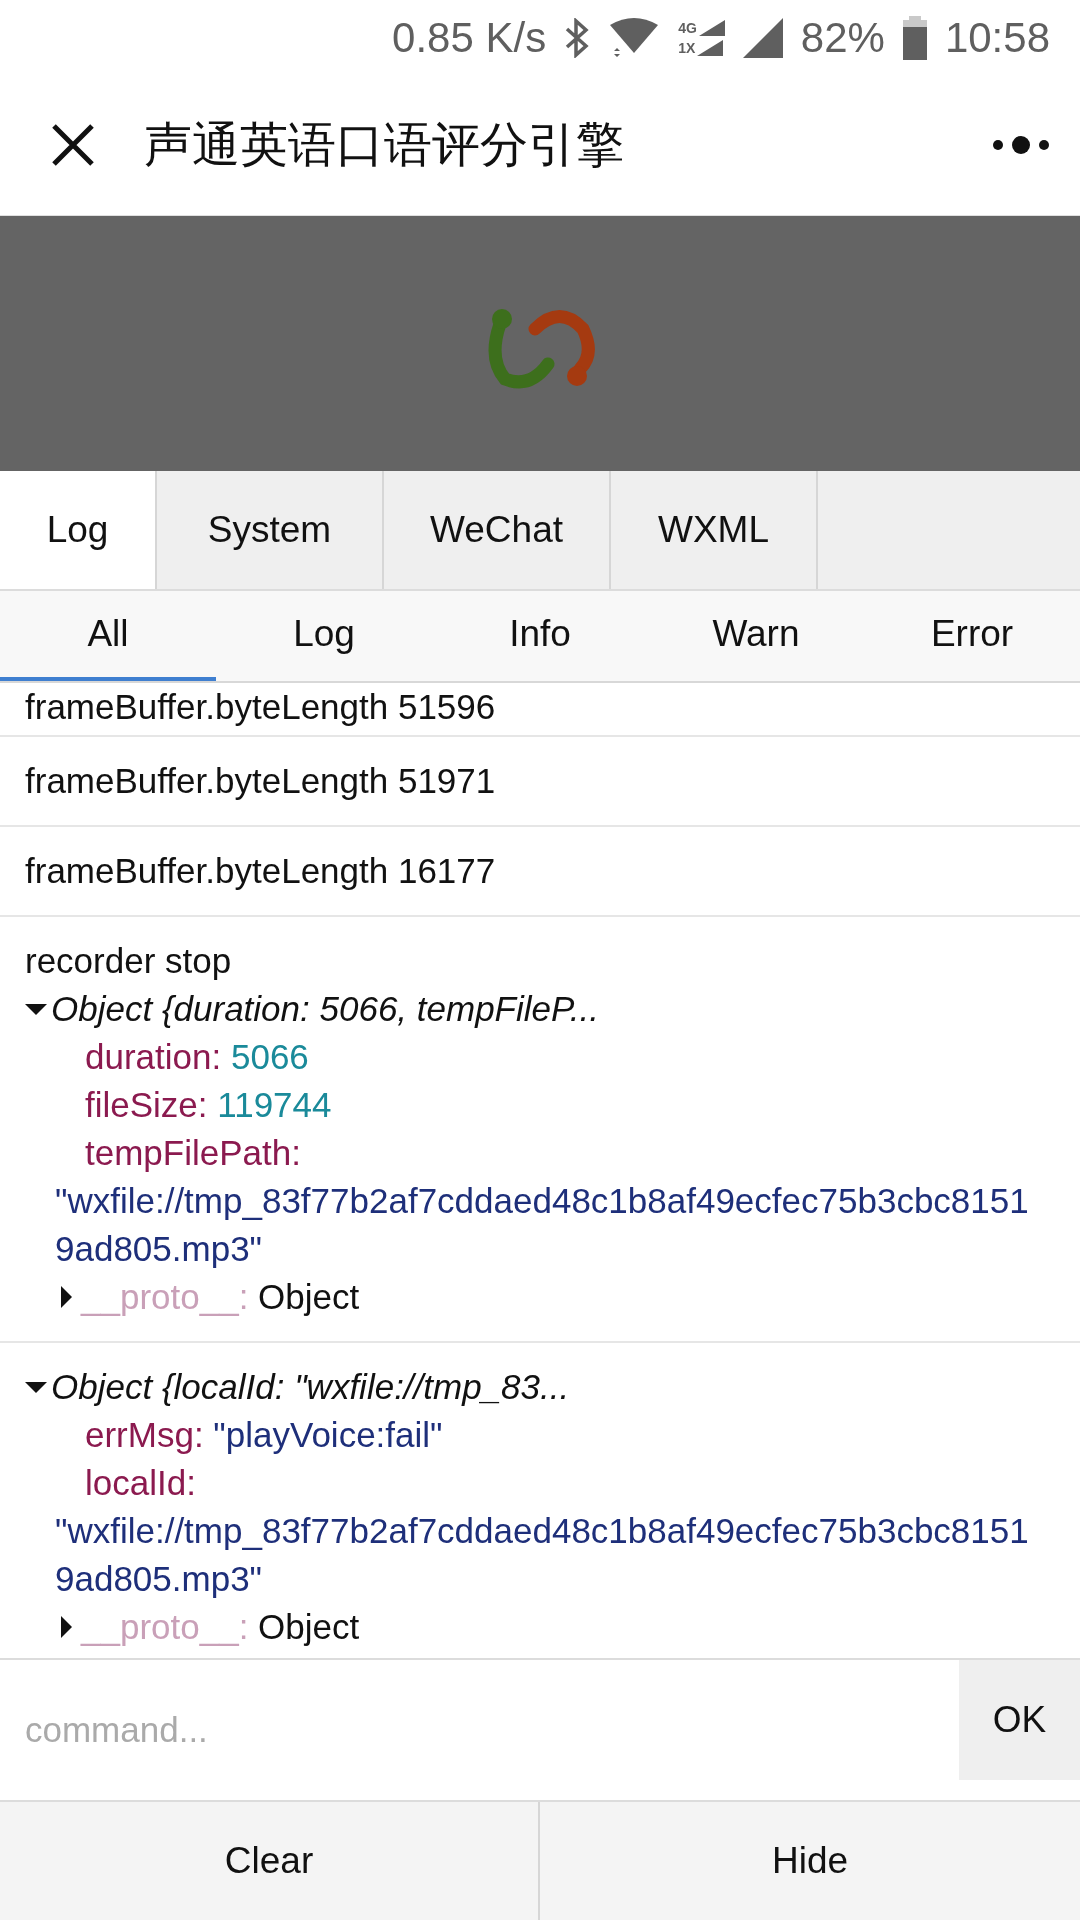 This screenshot has width=1080, height=1920. Describe the element at coordinates (469, 37) in the screenshot. I see `network-speed: 0.85 K/s` at that location.